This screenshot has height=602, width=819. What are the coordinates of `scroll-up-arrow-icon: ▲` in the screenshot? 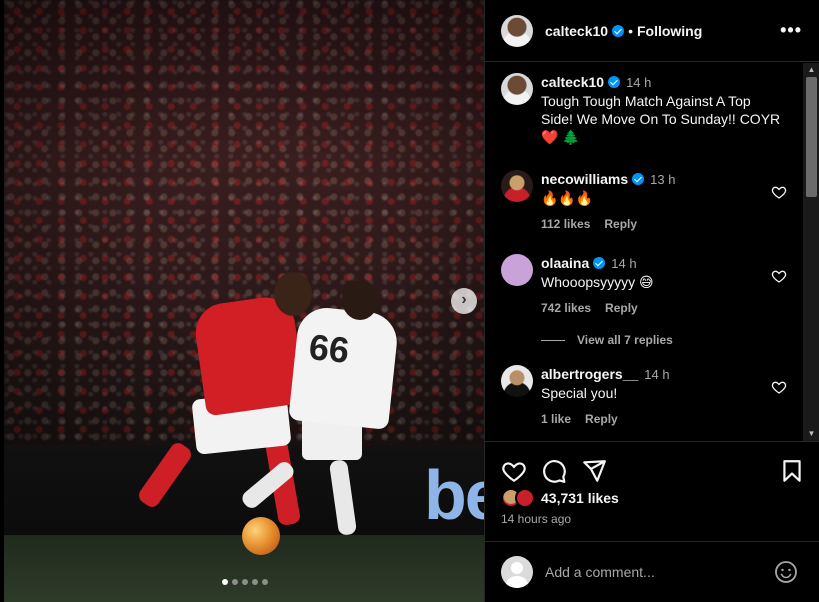 It's located at (811, 70).